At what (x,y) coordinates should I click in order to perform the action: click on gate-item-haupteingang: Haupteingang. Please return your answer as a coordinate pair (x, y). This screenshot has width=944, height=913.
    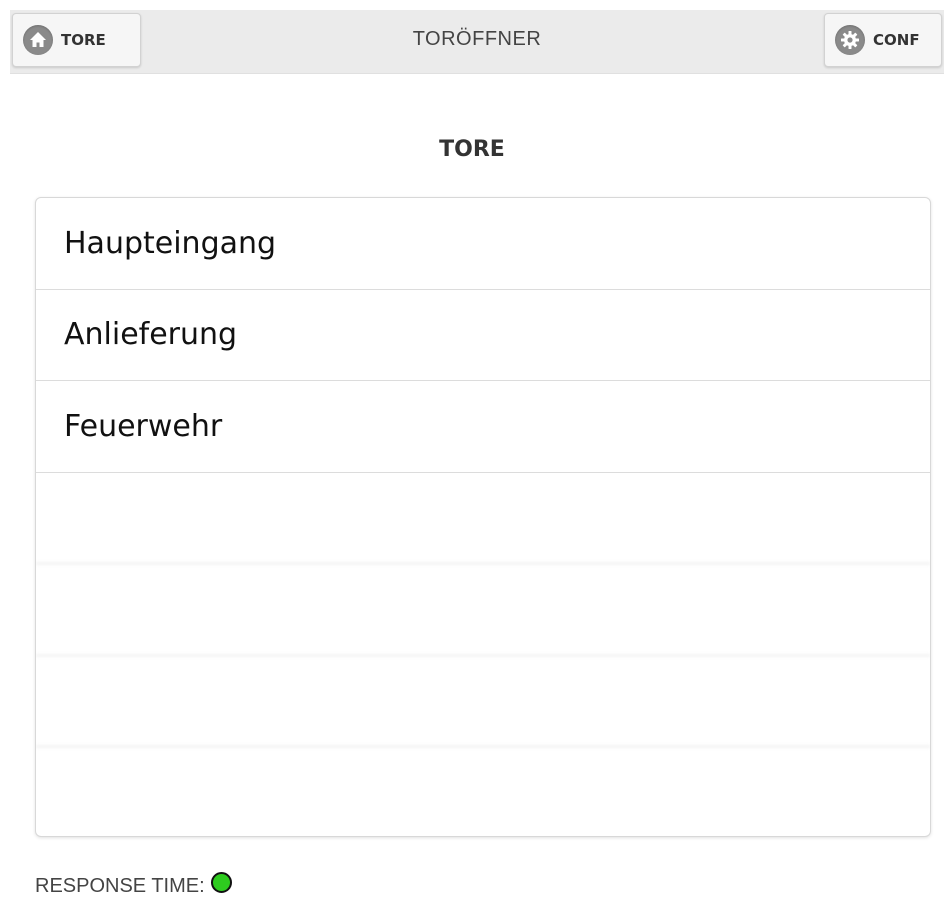
    Looking at the image, I should click on (483, 244).